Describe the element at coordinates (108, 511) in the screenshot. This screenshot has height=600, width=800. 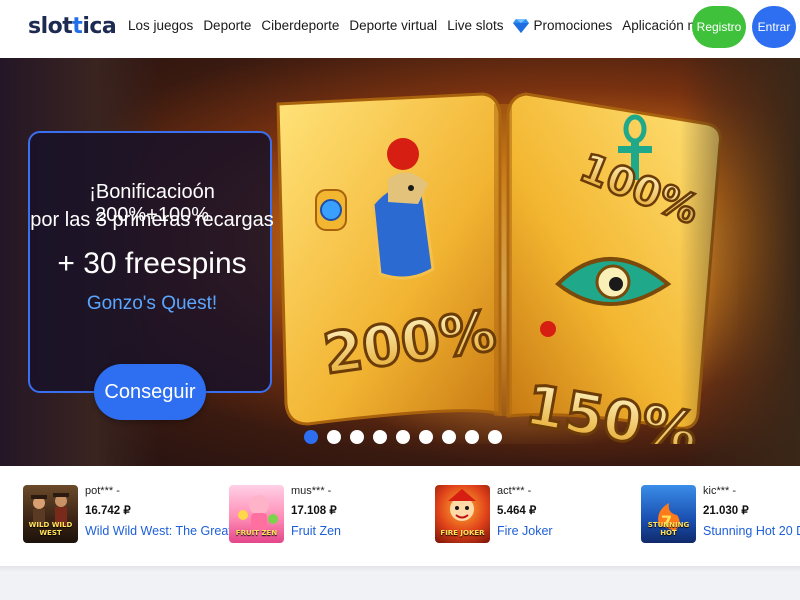
I see `winner-amount: 16.742 ₽` at that location.